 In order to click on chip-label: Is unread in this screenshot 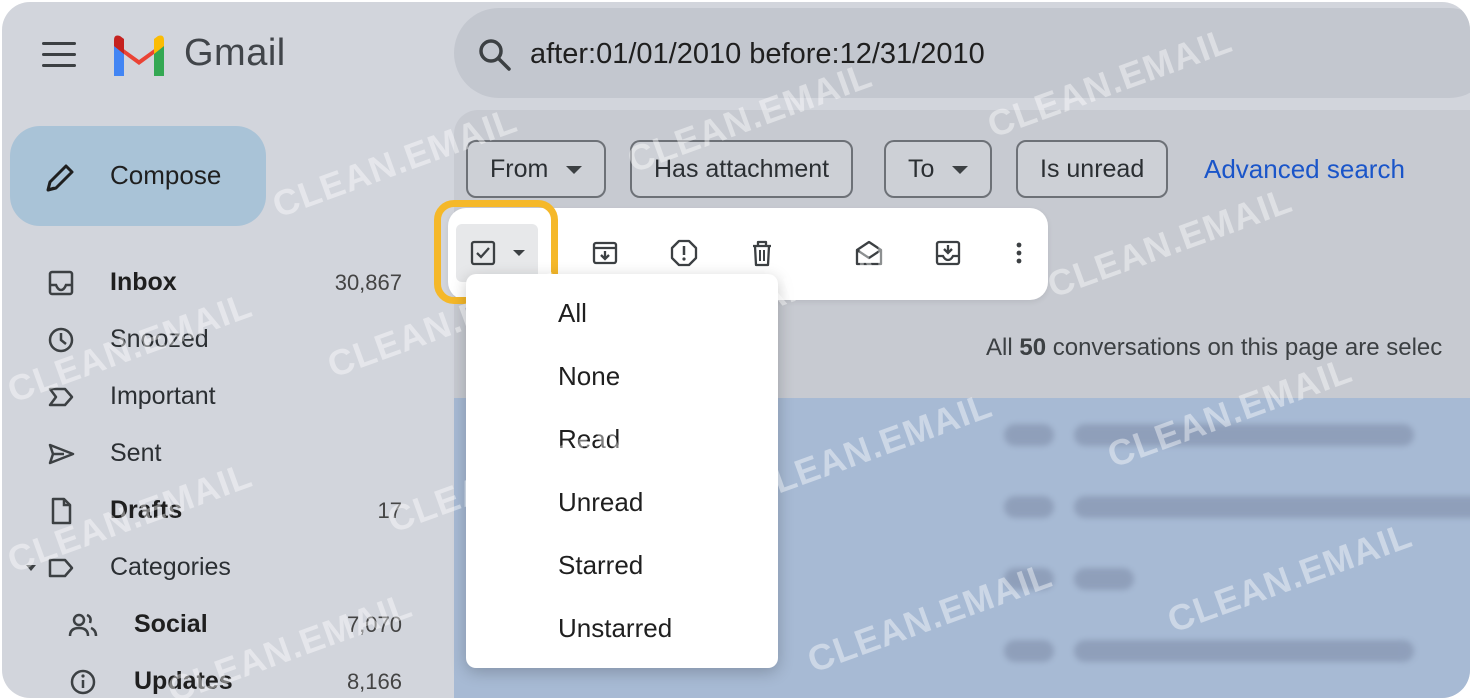, I will do `click(1092, 169)`.